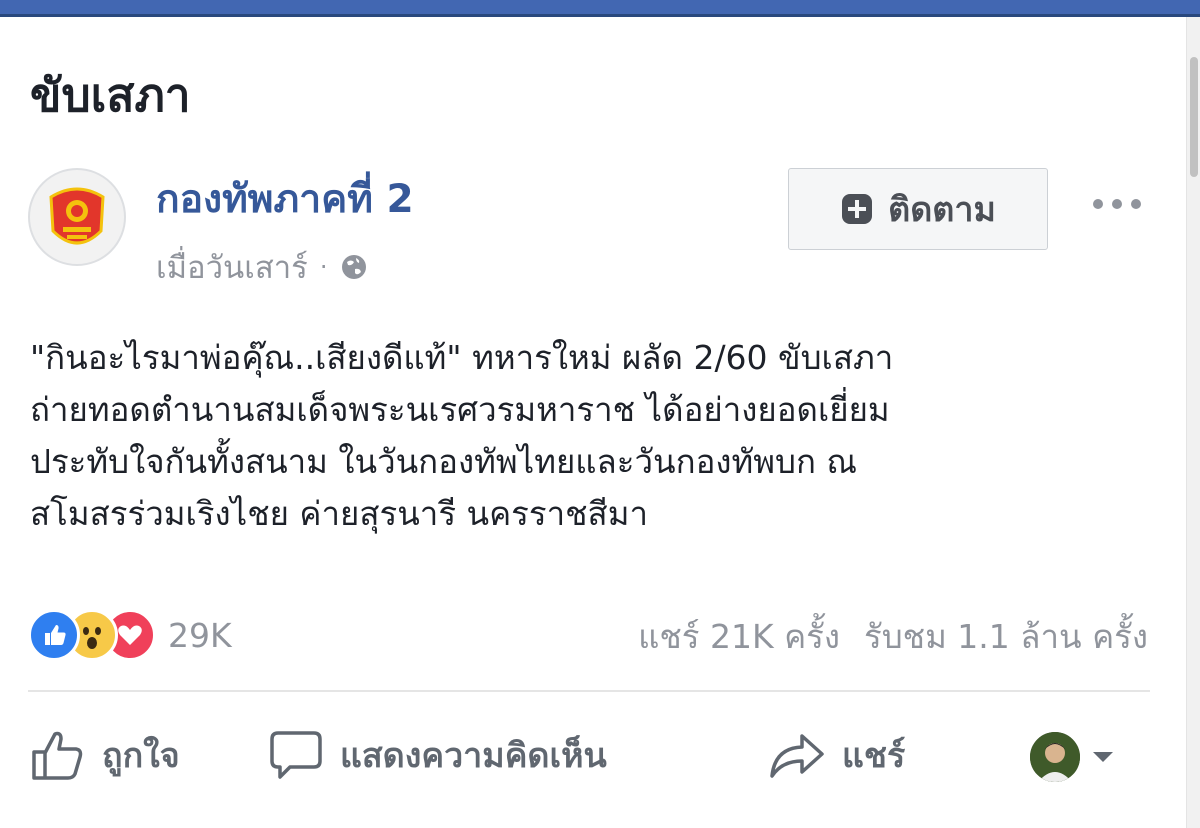 The image size is (1200, 828). Describe the element at coordinates (285, 200) in the screenshot. I see `page-name-link: กองทัพภาคที่ 2` at that location.